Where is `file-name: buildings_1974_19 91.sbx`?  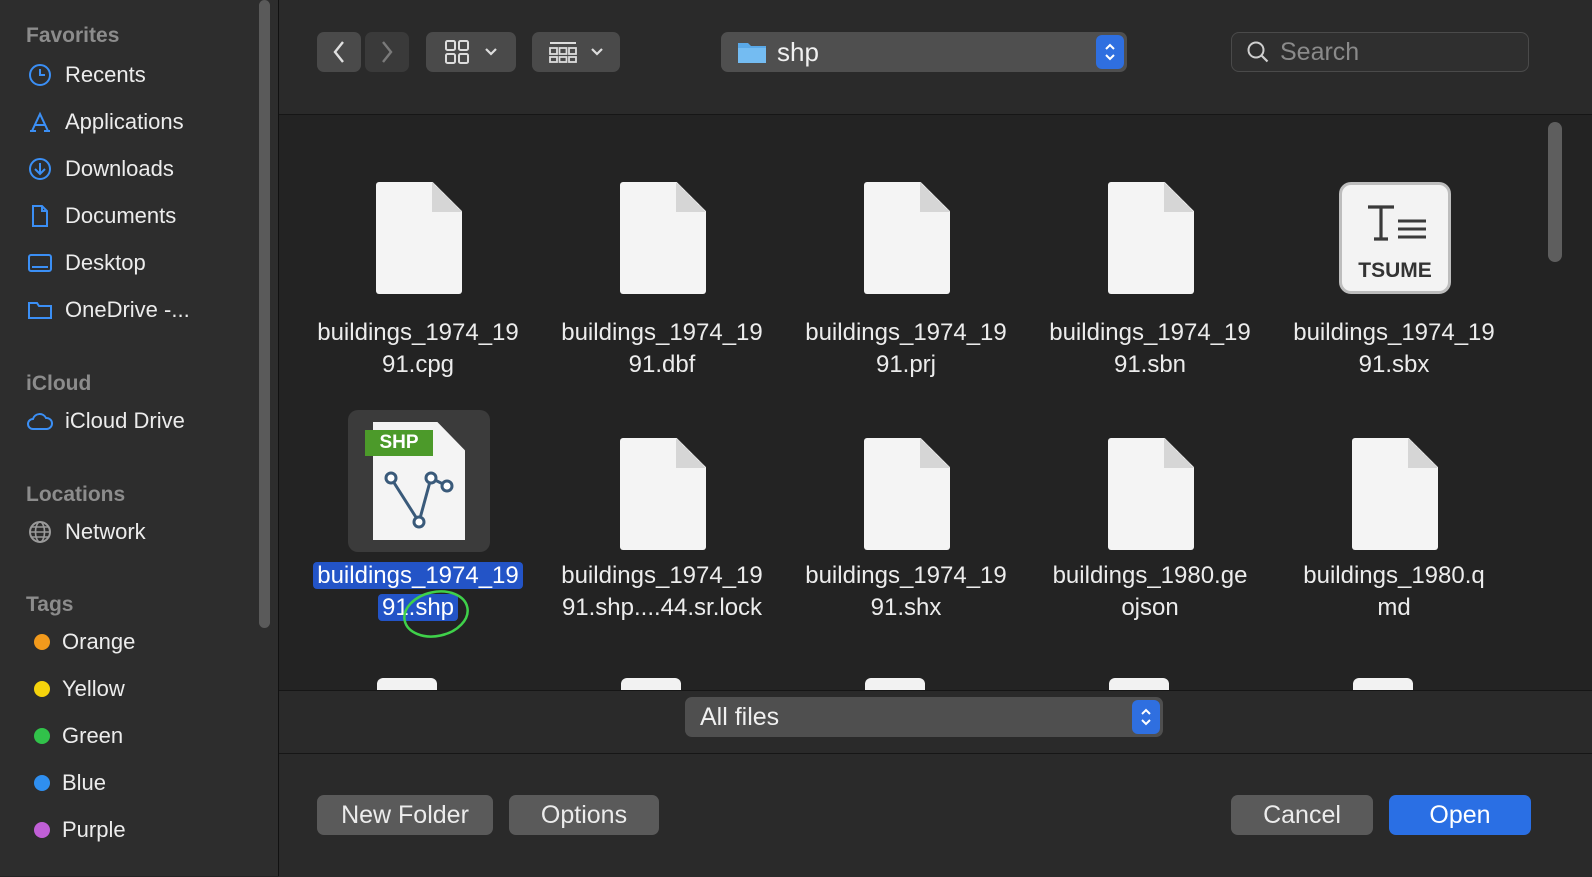 file-name: buildings_1974_19 91.sbx is located at coordinates (1394, 349).